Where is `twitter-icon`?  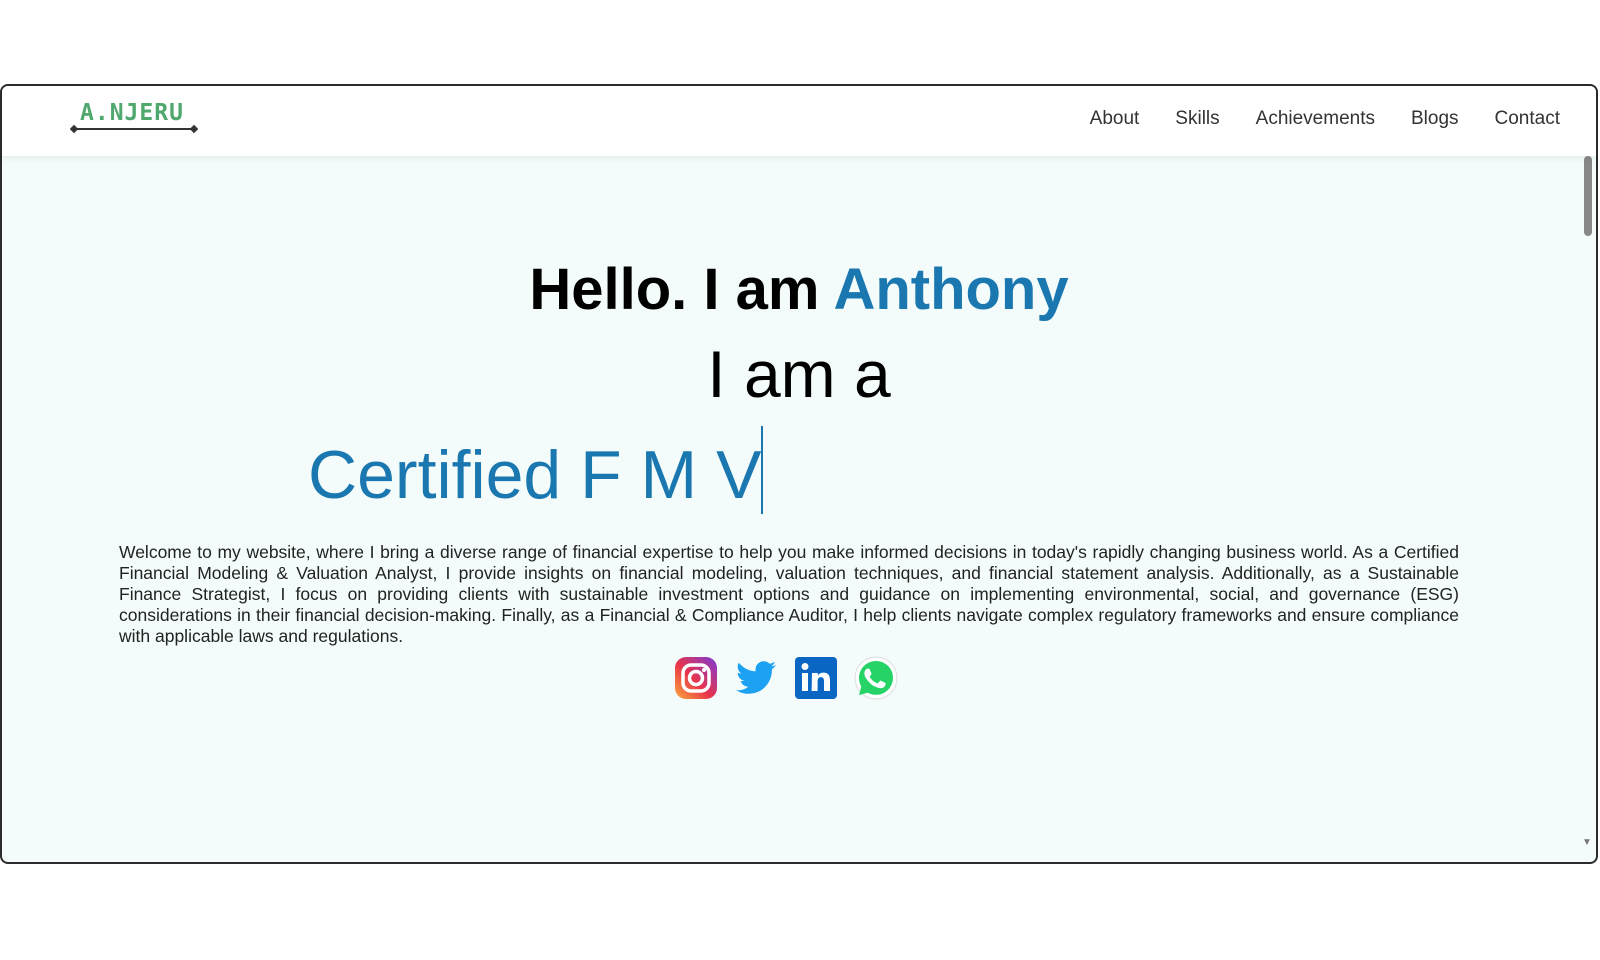
twitter-icon is located at coordinates (756, 678).